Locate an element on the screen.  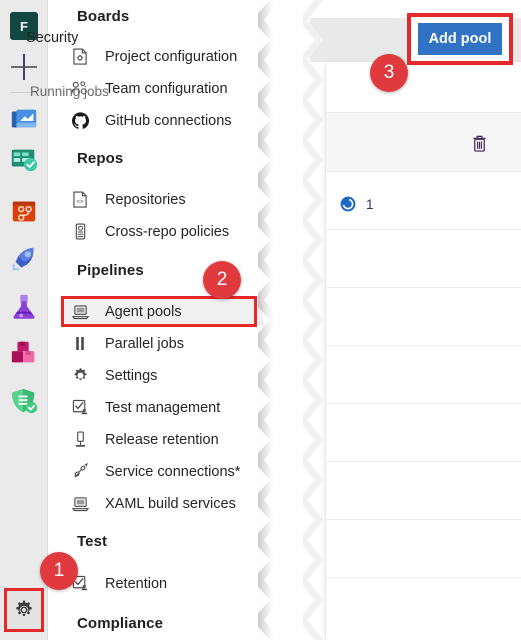
overview-icon is located at coordinates (24, 118).